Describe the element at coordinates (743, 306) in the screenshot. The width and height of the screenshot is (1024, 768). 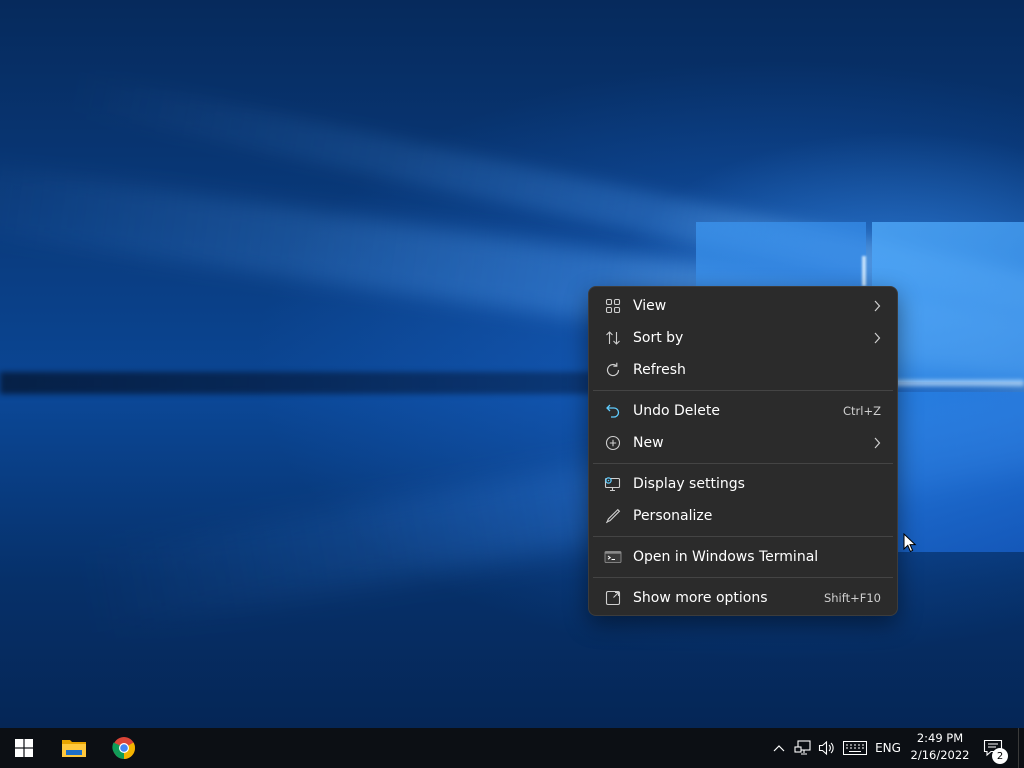
I see `menu-item-view: View` at that location.